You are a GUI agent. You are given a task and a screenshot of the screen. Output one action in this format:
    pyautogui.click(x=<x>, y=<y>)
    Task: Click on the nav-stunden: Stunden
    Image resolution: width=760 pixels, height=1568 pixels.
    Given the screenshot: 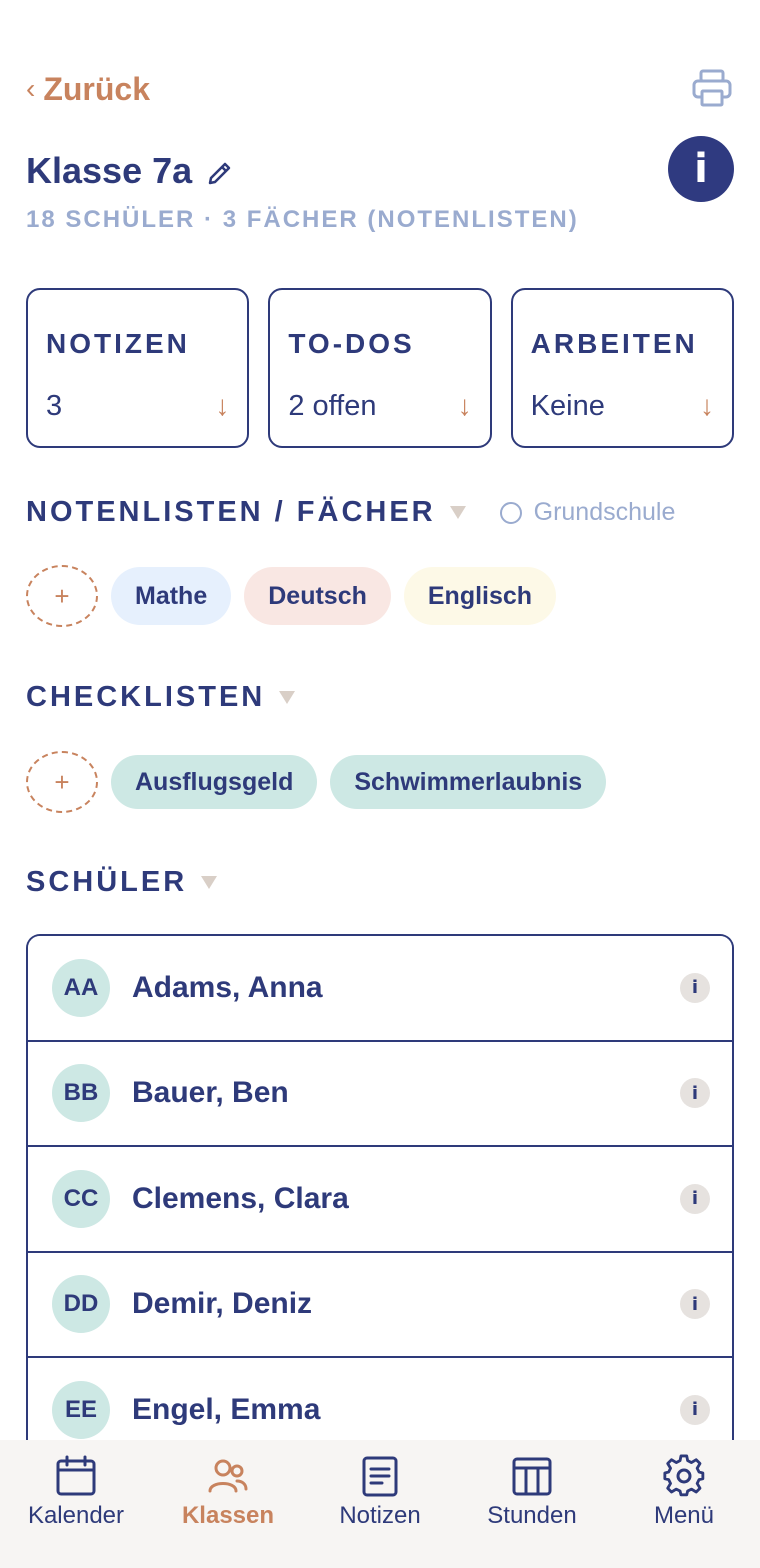 What is the action you would take?
    pyautogui.click(x=532, y=1488)
    